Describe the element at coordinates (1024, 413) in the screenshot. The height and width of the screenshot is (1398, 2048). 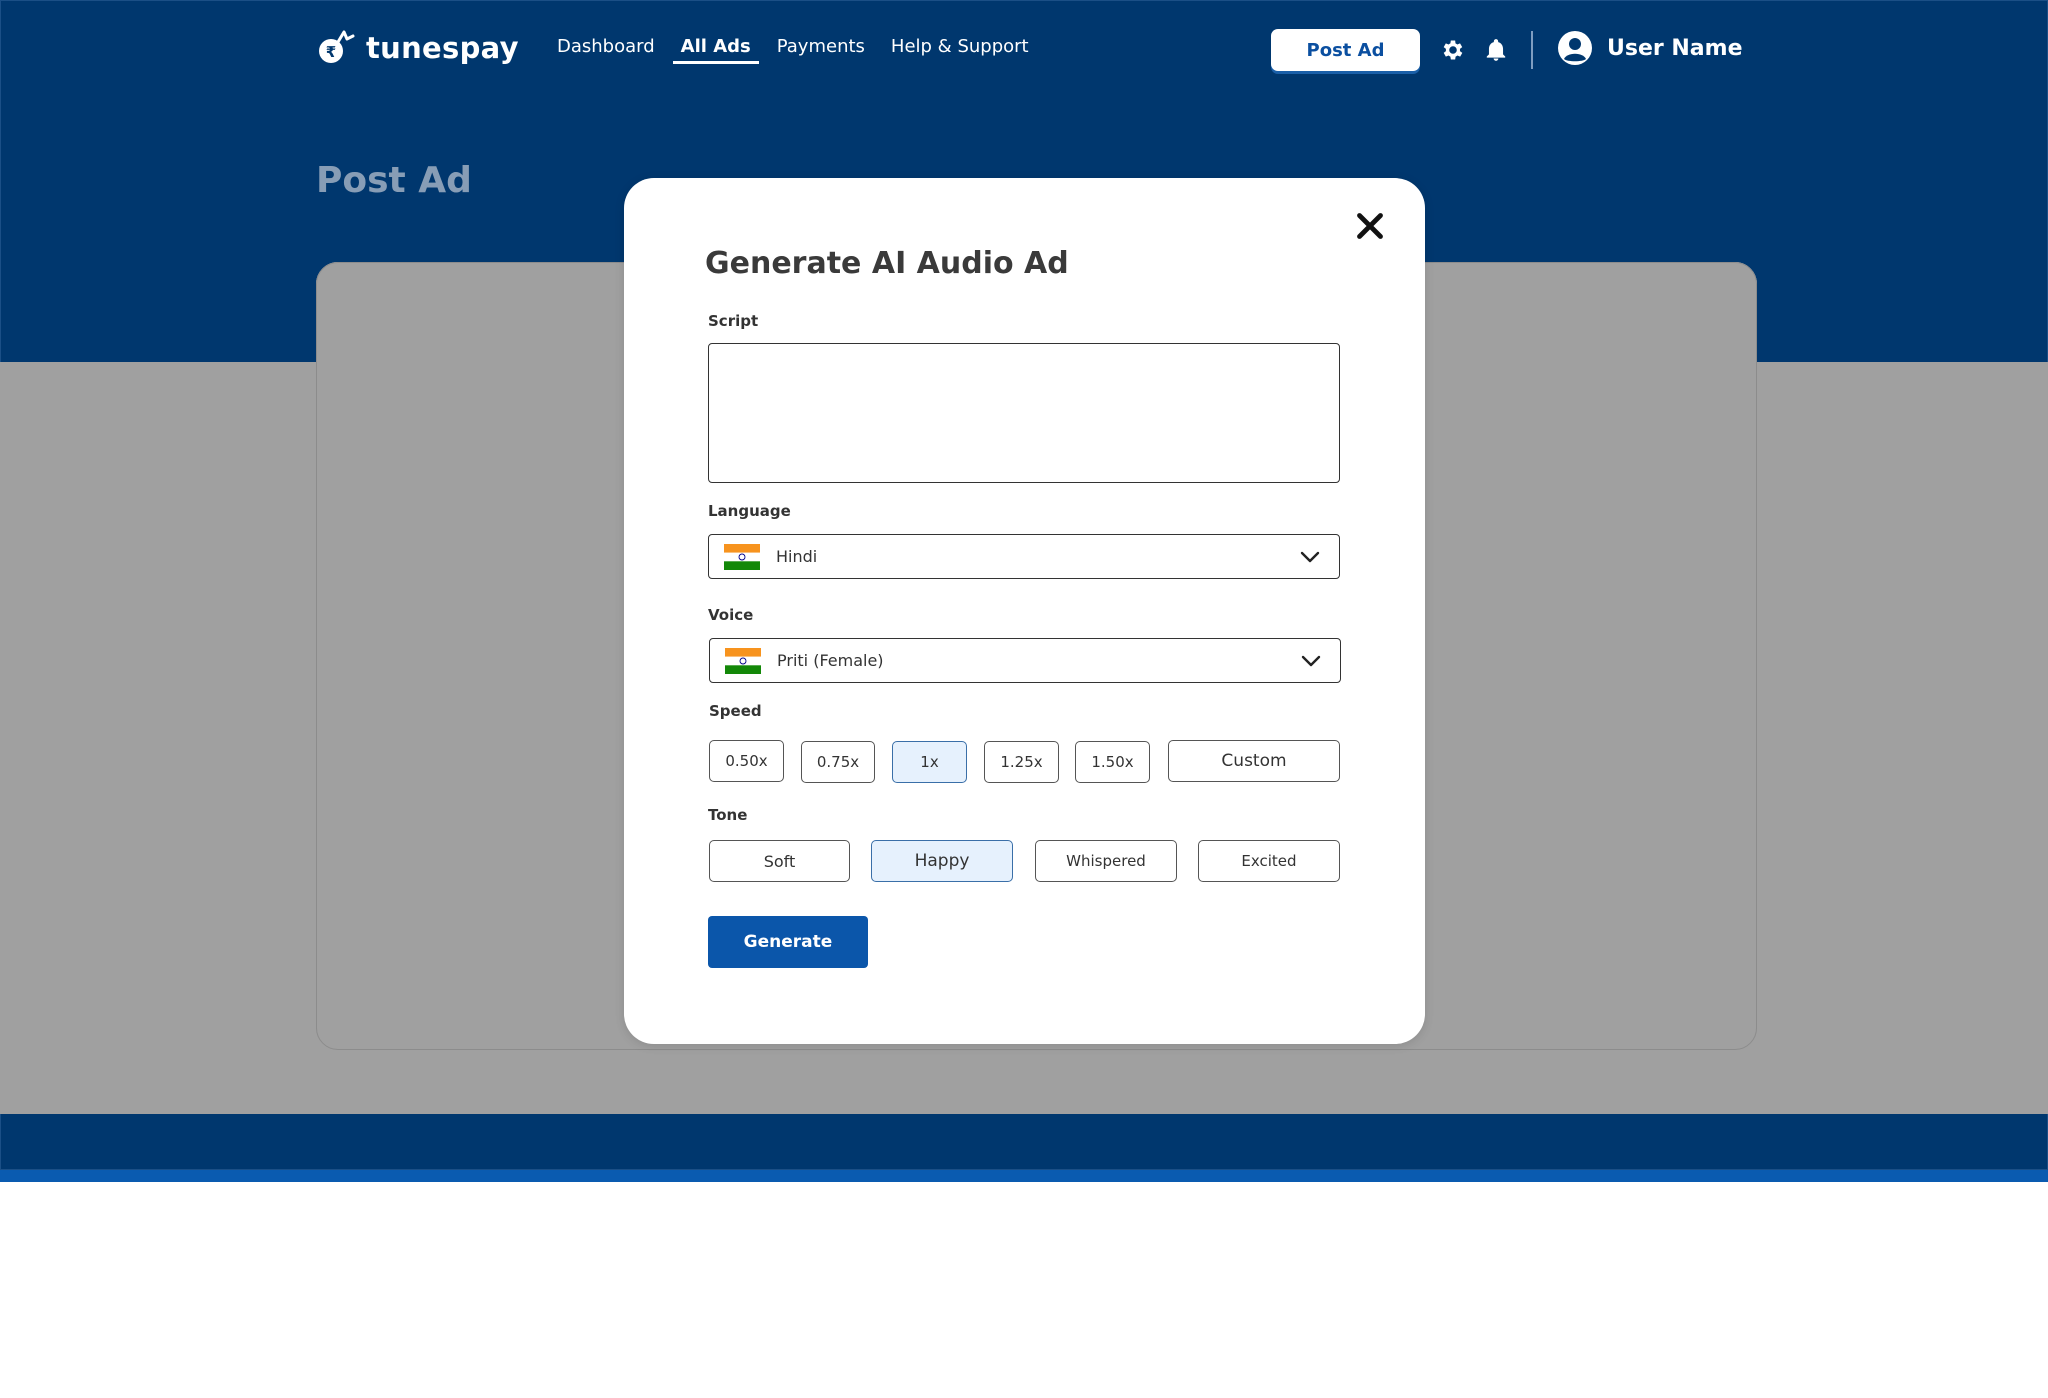
I see `script-input` at that location.